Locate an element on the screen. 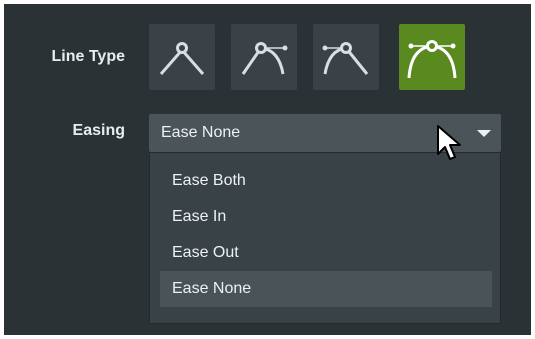  line-curve-both-icon is located at coordinates (345, 58).